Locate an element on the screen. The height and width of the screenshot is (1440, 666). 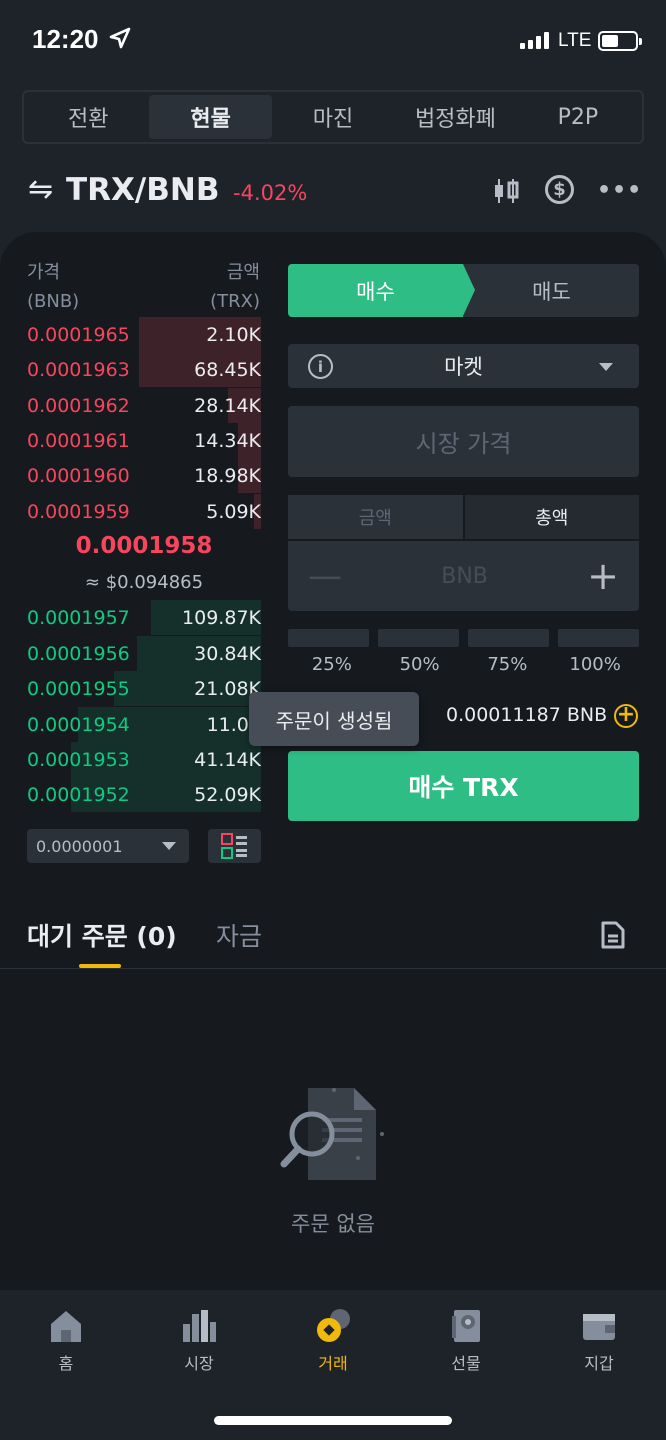
status-time: 12:20 is located at coordinates (65, 39).